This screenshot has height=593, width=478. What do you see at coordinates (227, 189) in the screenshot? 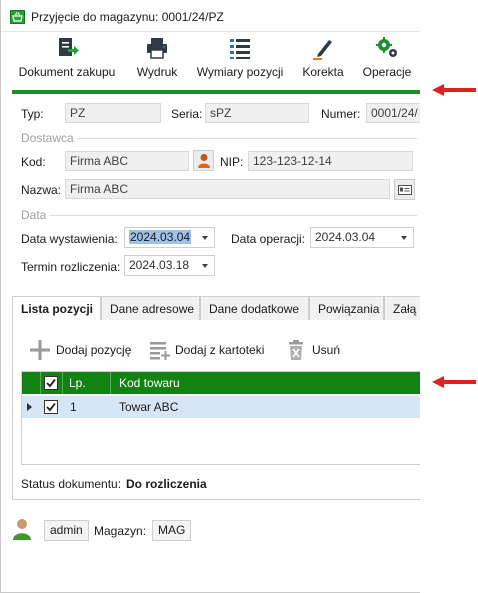
I see `supplier-name-field: Firma ABC` at bounding box center [227, 189].